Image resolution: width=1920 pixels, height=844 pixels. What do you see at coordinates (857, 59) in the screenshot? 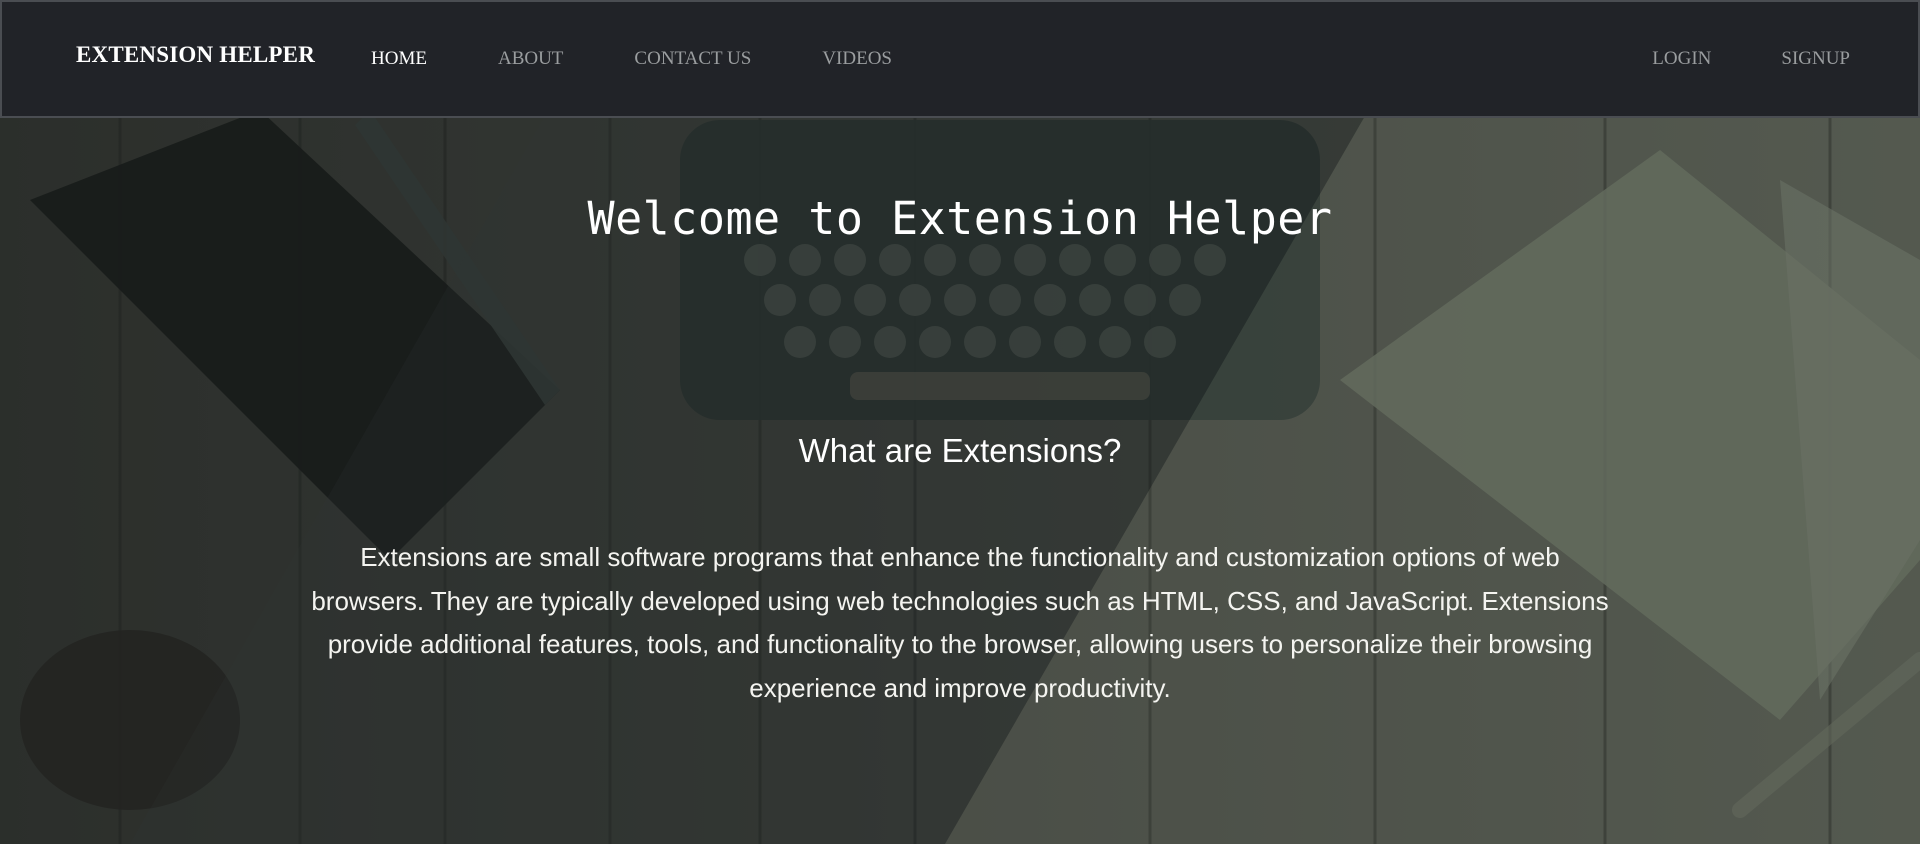
I see `nav-videos-link: VIDEOS` at bounding box center [857, 59].